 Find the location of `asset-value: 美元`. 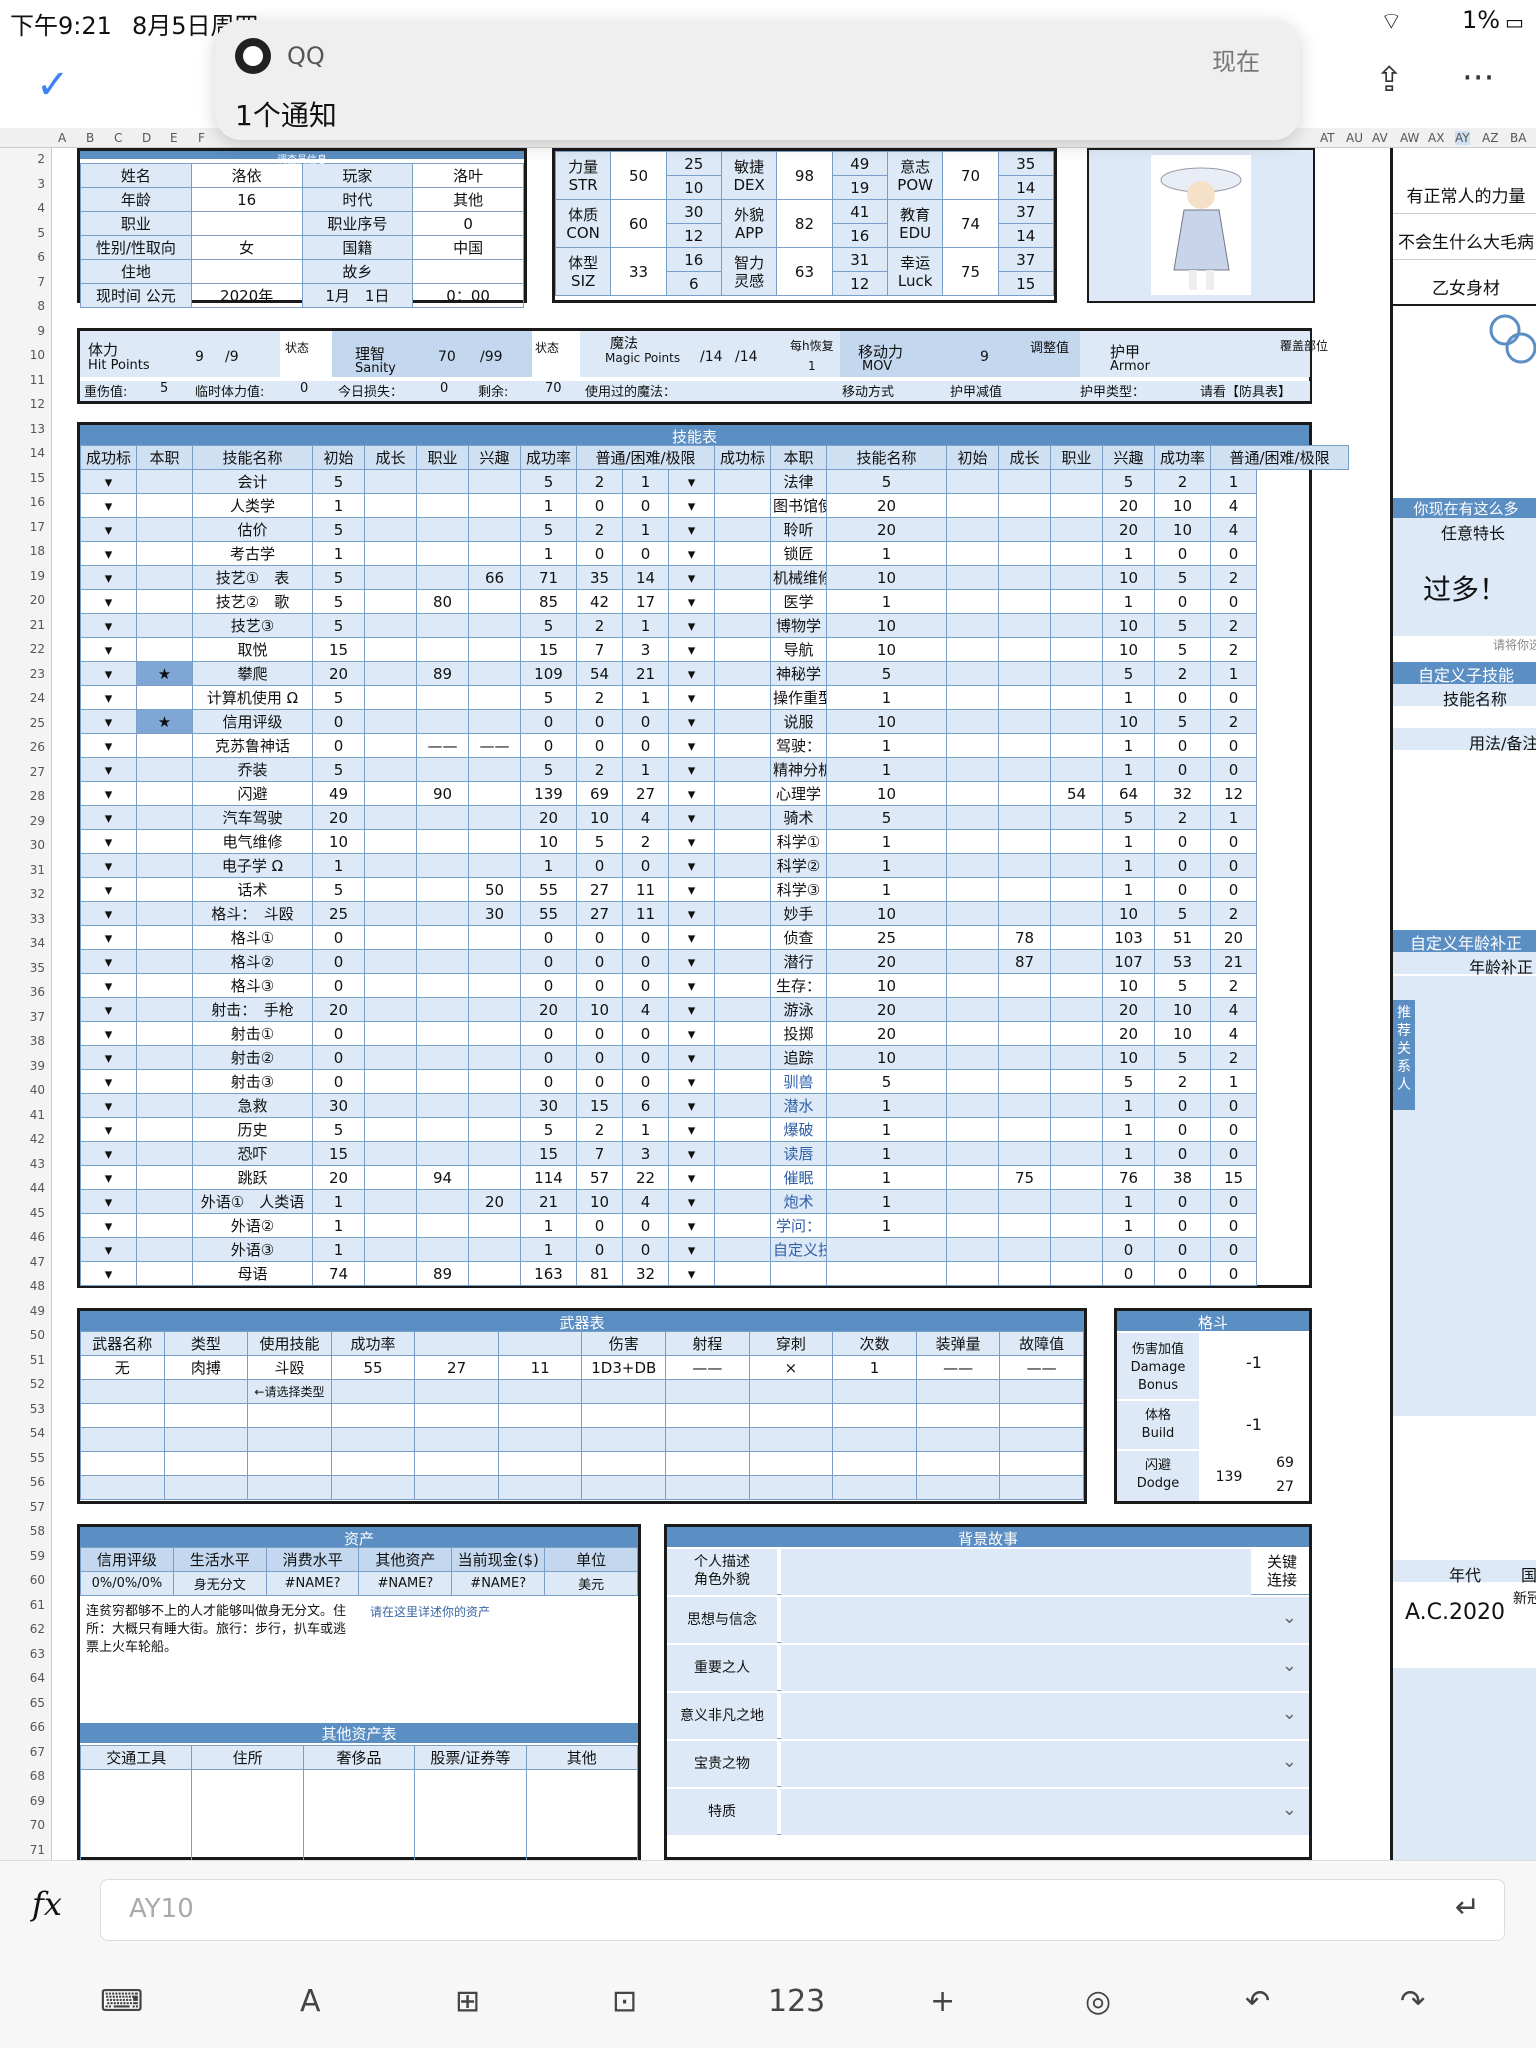

asset-value: 美元 is located at coordinates (591, 1583).